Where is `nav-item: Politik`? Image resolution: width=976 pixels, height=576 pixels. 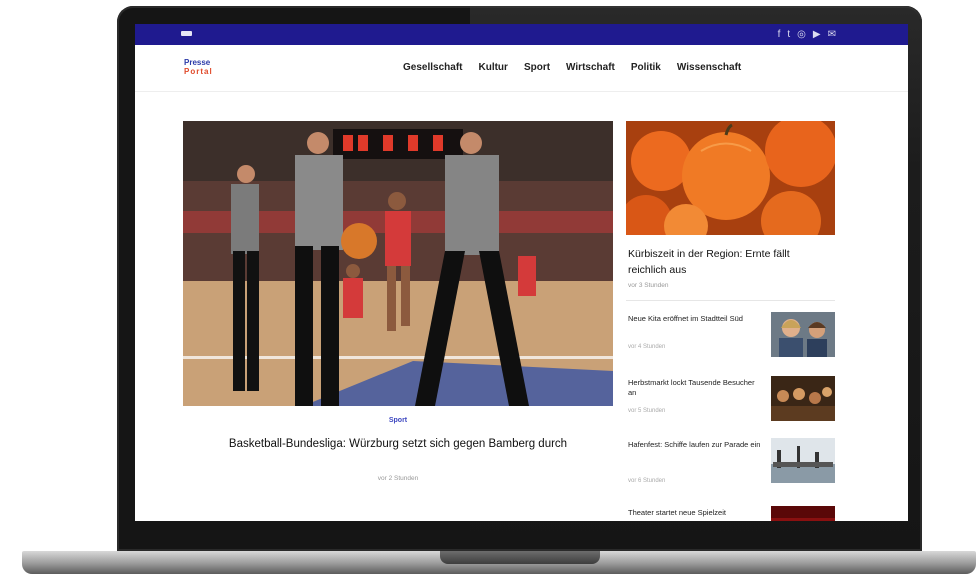
nav-item: Politik is located at coordinates (646, 67).